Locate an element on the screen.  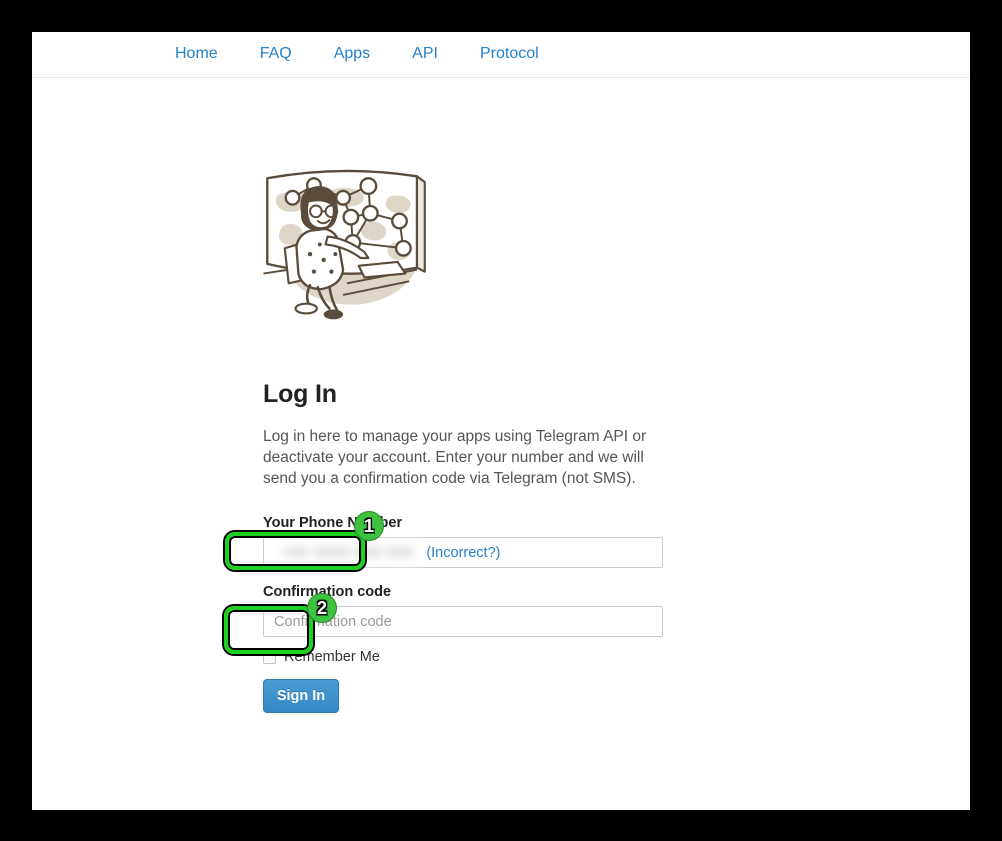
phone-incorrect-link: (Incorrect?) is located at coordinates (463, 553).